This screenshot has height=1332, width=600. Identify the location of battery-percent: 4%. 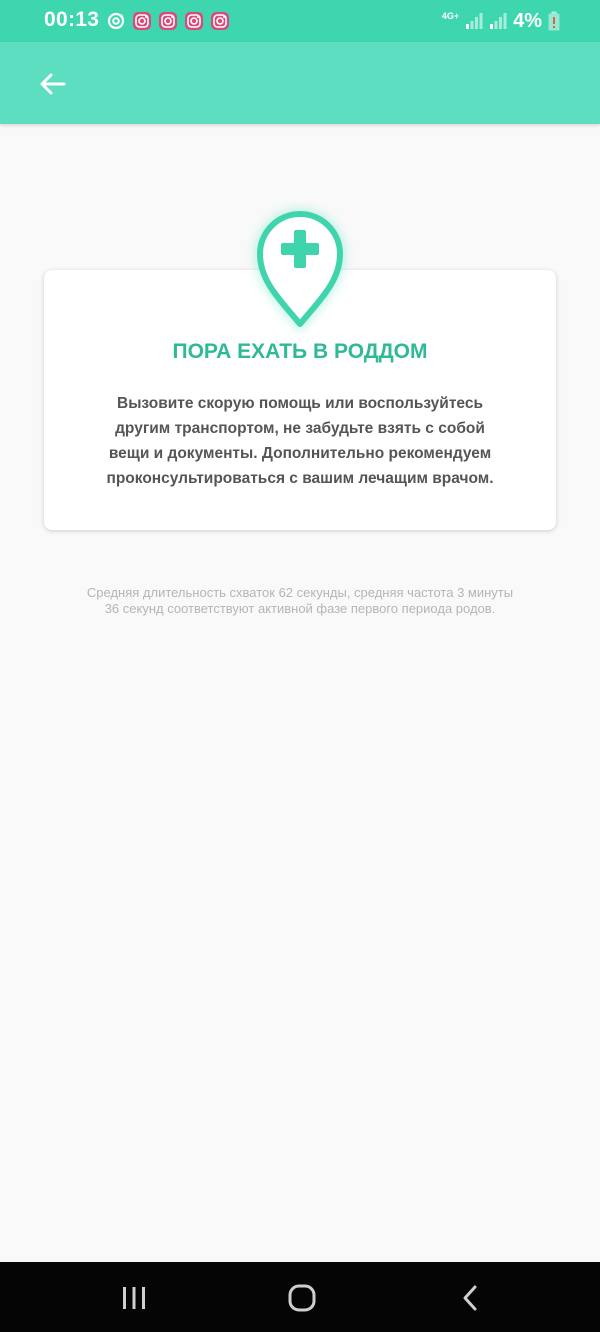
(527, 20).